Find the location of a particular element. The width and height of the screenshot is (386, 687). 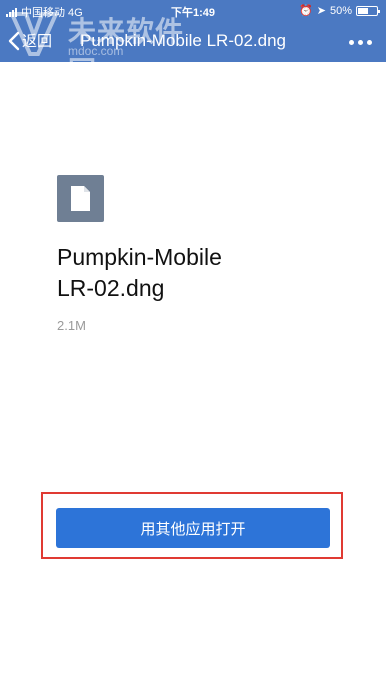

back-button: 返回 is located at coordinates (30, 40).